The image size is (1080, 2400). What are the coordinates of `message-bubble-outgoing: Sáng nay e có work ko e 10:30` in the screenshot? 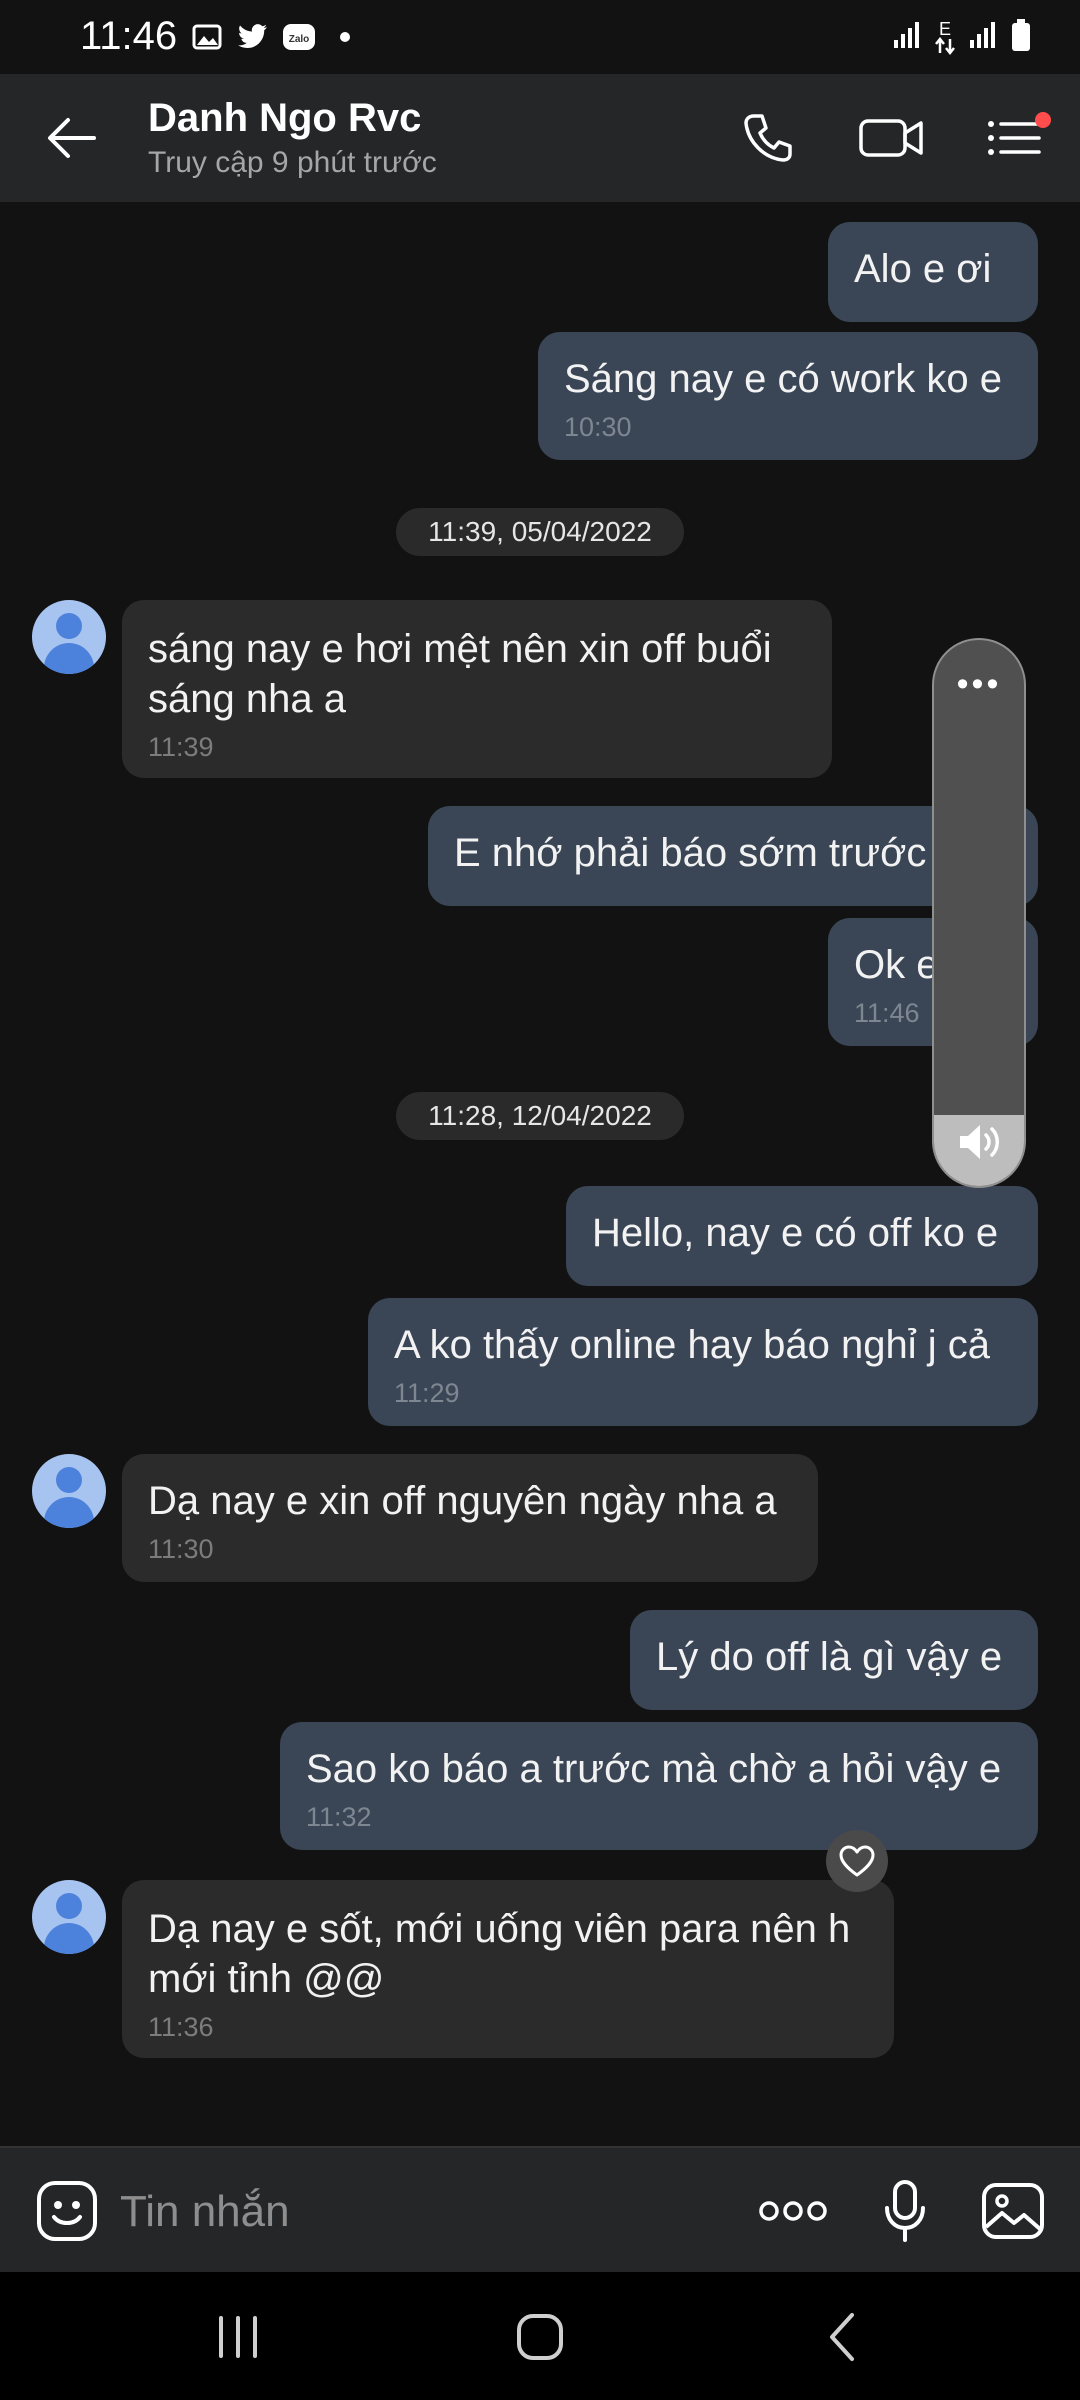 It's located at (788, 396).